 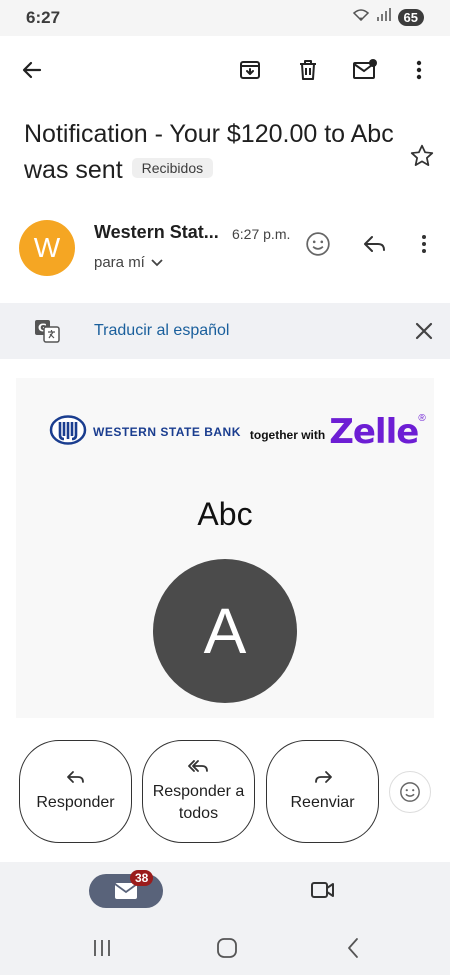 I want to click on close-translate-button, so click(x=424, y=331).